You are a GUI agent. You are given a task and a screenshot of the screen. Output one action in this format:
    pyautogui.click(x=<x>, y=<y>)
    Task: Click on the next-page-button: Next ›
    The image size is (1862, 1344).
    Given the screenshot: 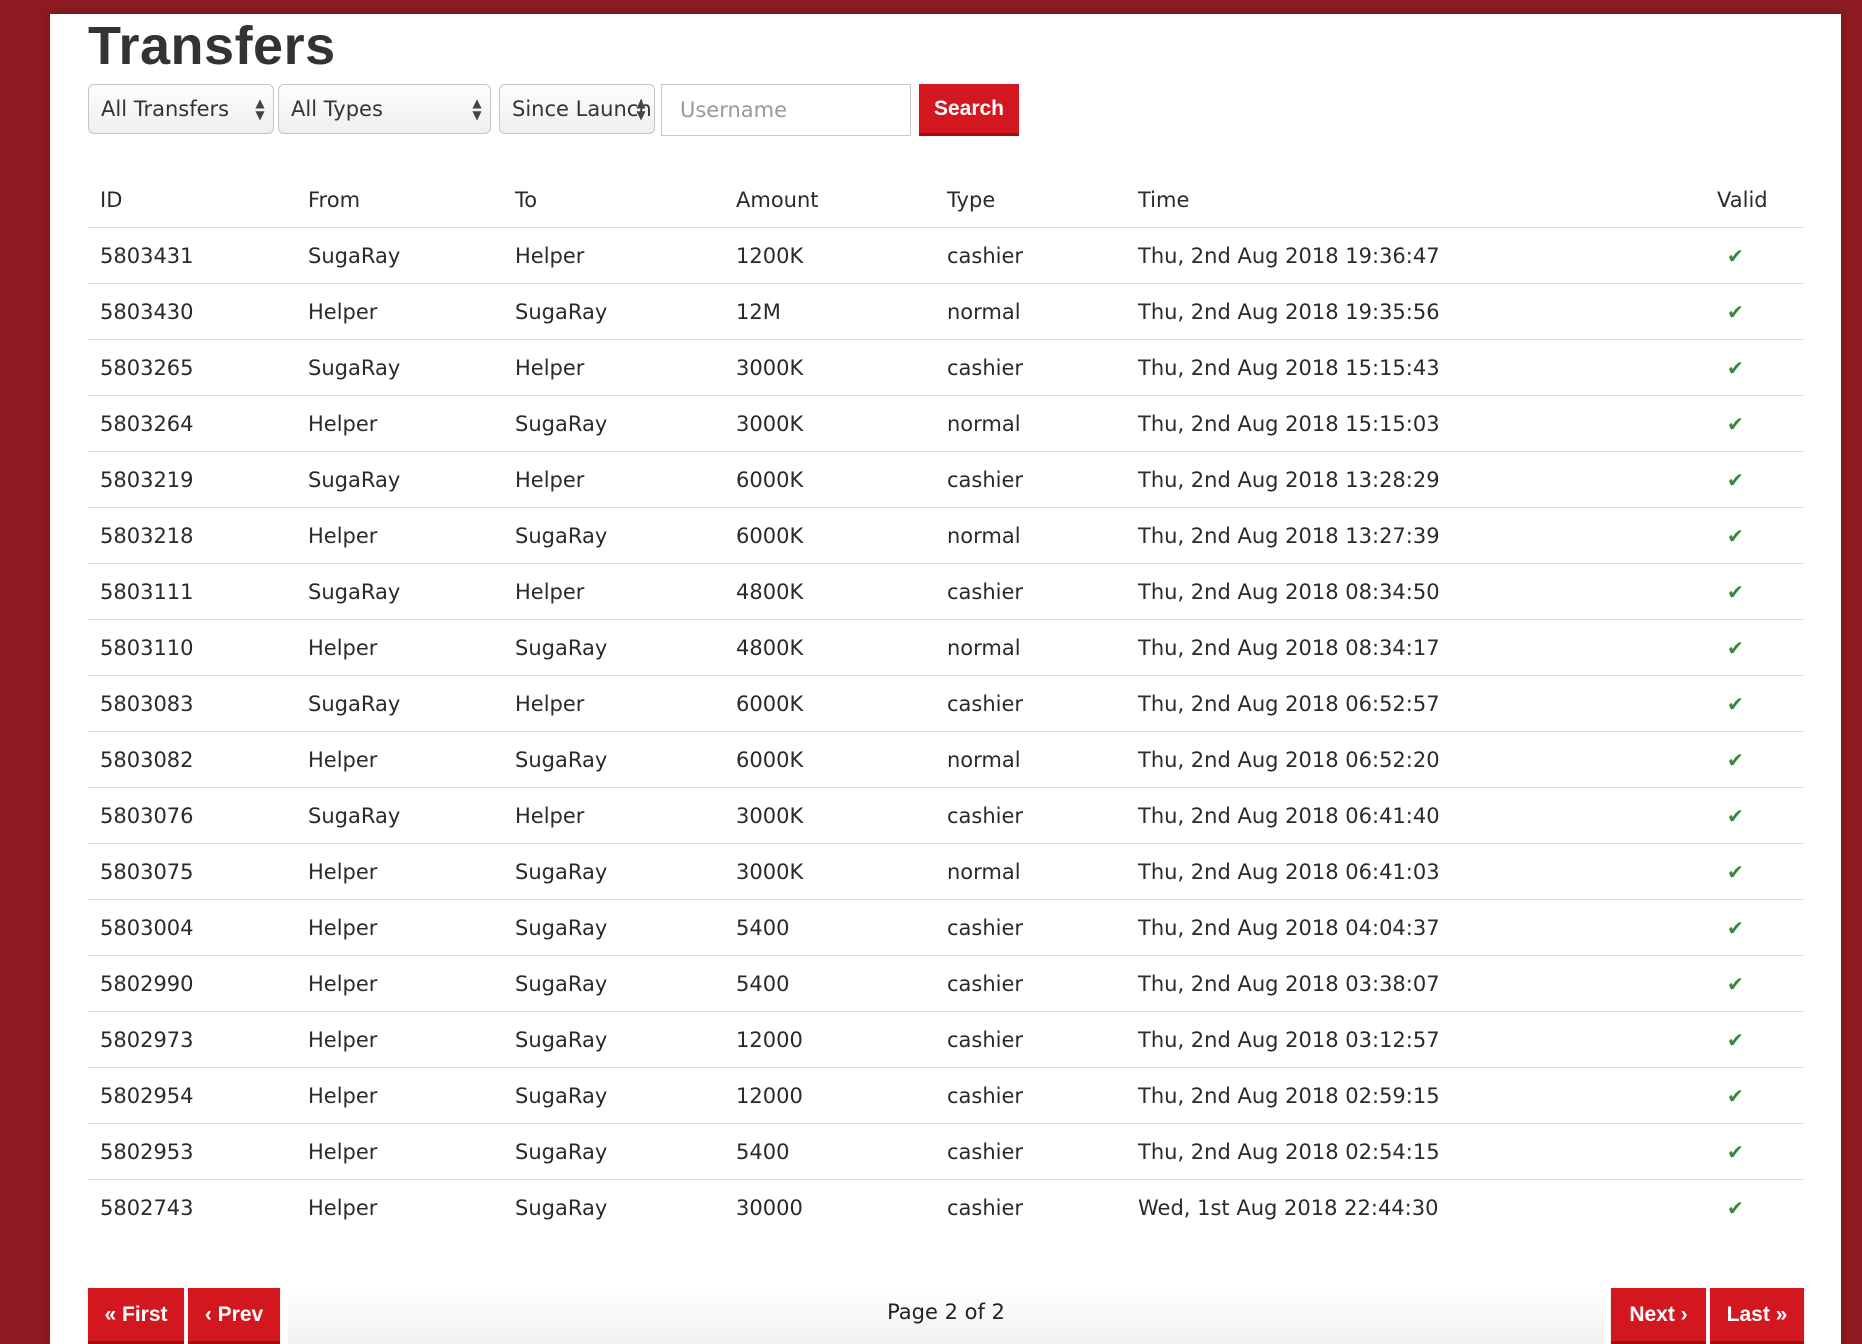 What is the action you would take?
    pyautogui.click(x=1658, y=1316)
    